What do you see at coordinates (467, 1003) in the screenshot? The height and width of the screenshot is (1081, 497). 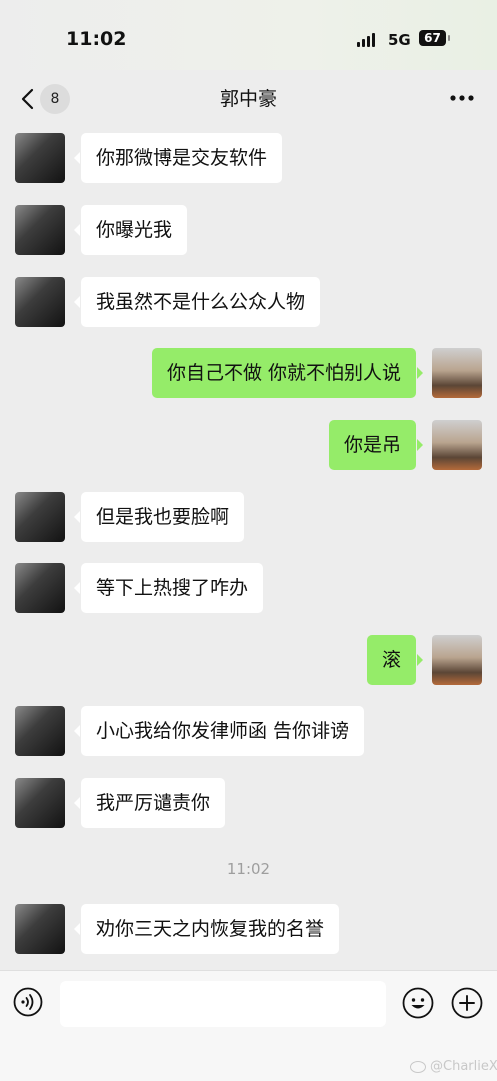 I see `plus-icon` at bounding box center [467, 1003].